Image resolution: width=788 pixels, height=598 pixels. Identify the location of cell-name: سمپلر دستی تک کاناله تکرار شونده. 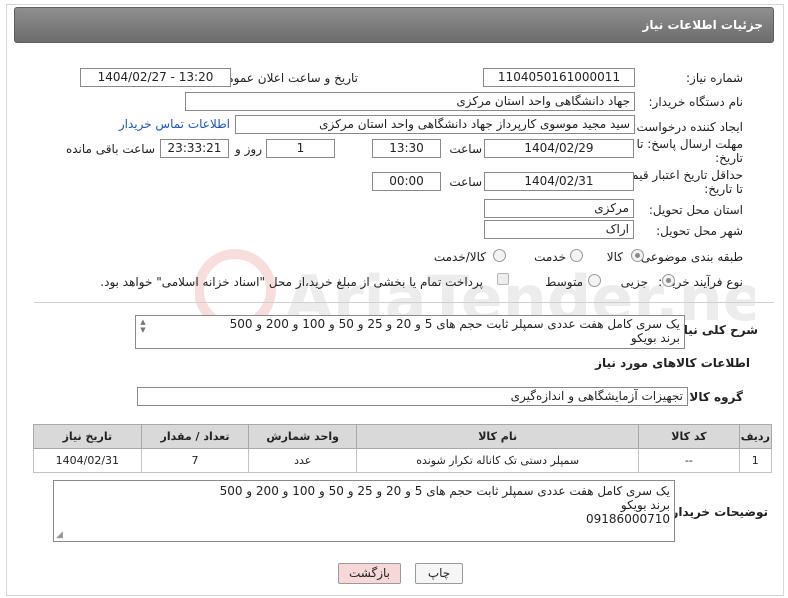
(498, 460).